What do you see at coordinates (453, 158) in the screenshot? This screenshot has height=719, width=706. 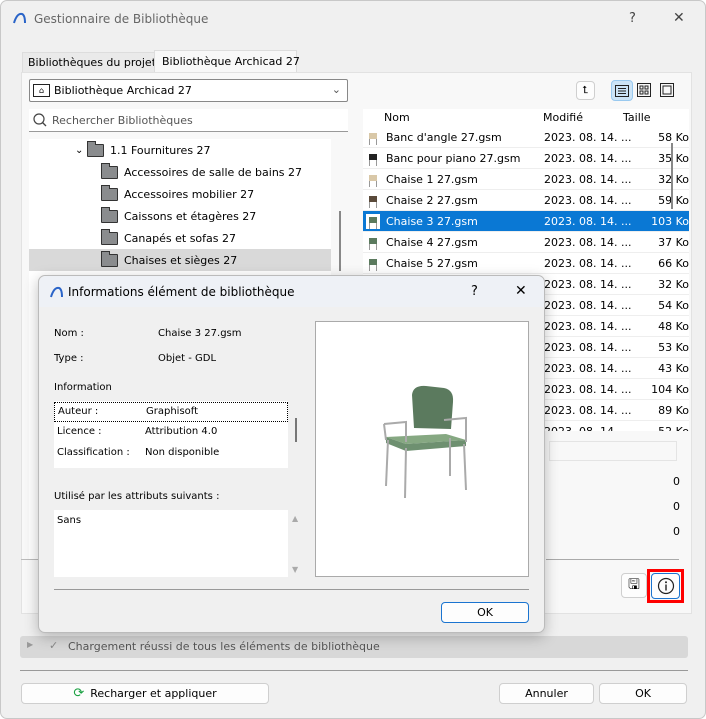 I see `file-name: Banc pour piano 27.gsm` at bounding box center [453, 158].